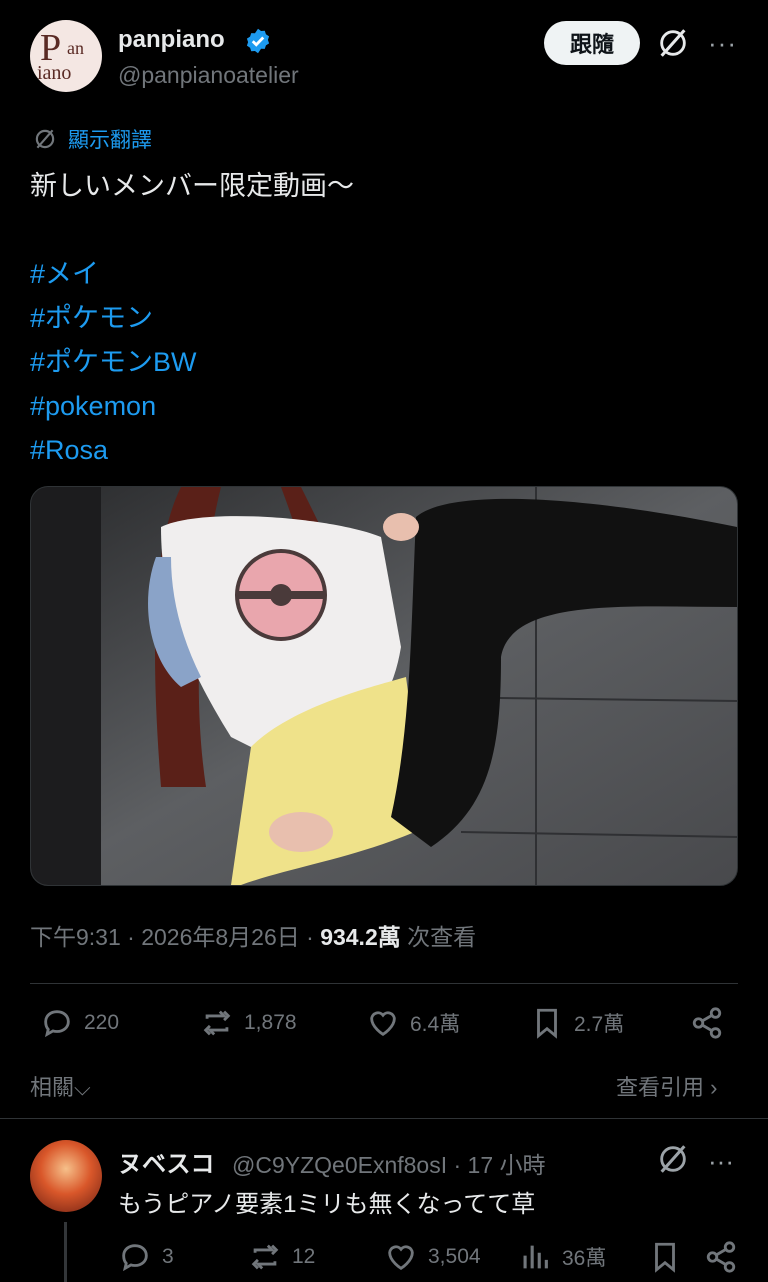  I want to click on author-avatar: P an iano, so click(66, 56).